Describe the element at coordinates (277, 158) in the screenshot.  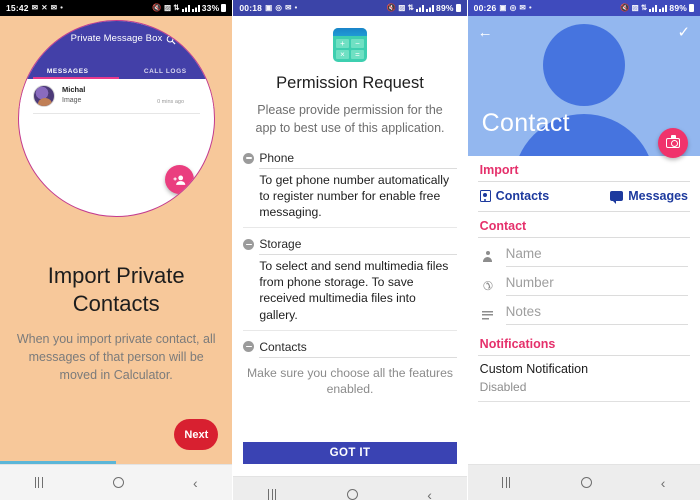
I see `permission-name: Phone` at that location.